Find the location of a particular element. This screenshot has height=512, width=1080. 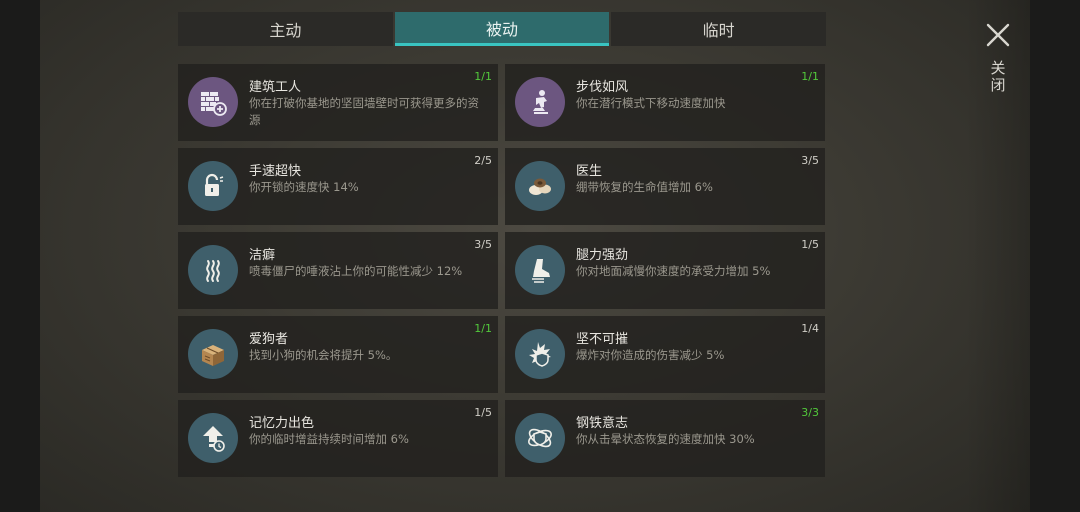

skill-card: 腿力强劲 你对地面减慢你速度的承受力增加 5% 1/5 is located at coordinates (665, 270).